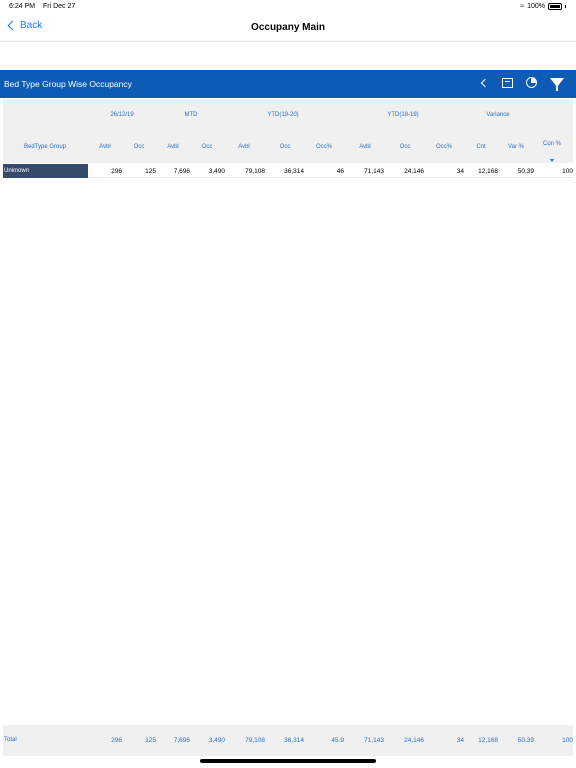 The image size is (576, 768). I want to click on battery-icon, so click(555, 6).